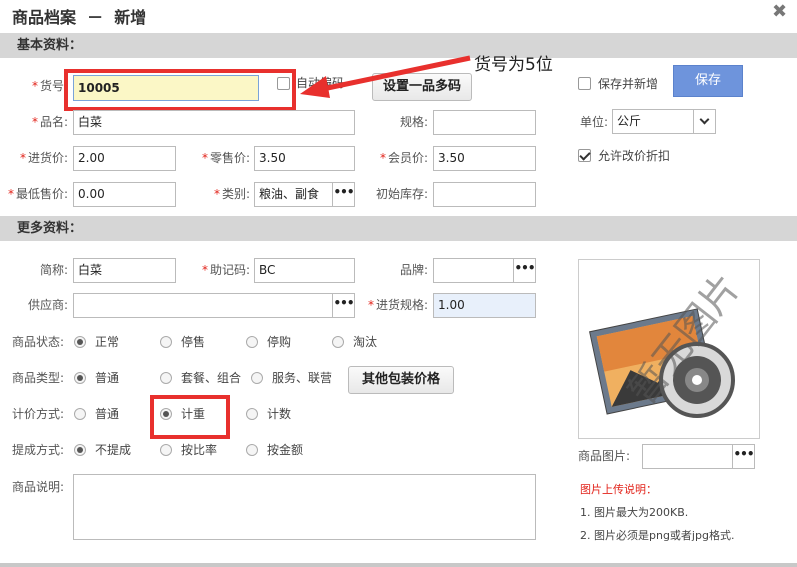 The width and height of the screenshot is (797, 567). Describe the element at coordinates (584, 83) in the screenshot. I see `save-new-checkbox` at that location.